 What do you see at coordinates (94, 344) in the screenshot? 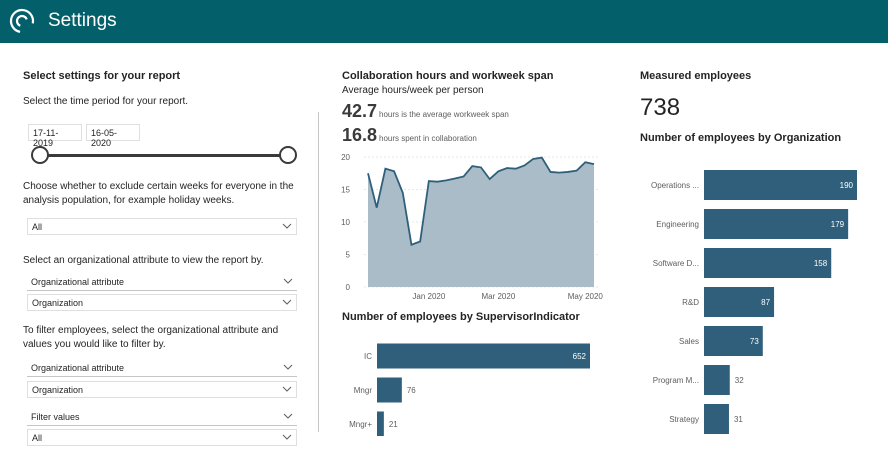
I see `filter-prompt-line2: values you would like to filter by.` at bounding box center [94, 344].